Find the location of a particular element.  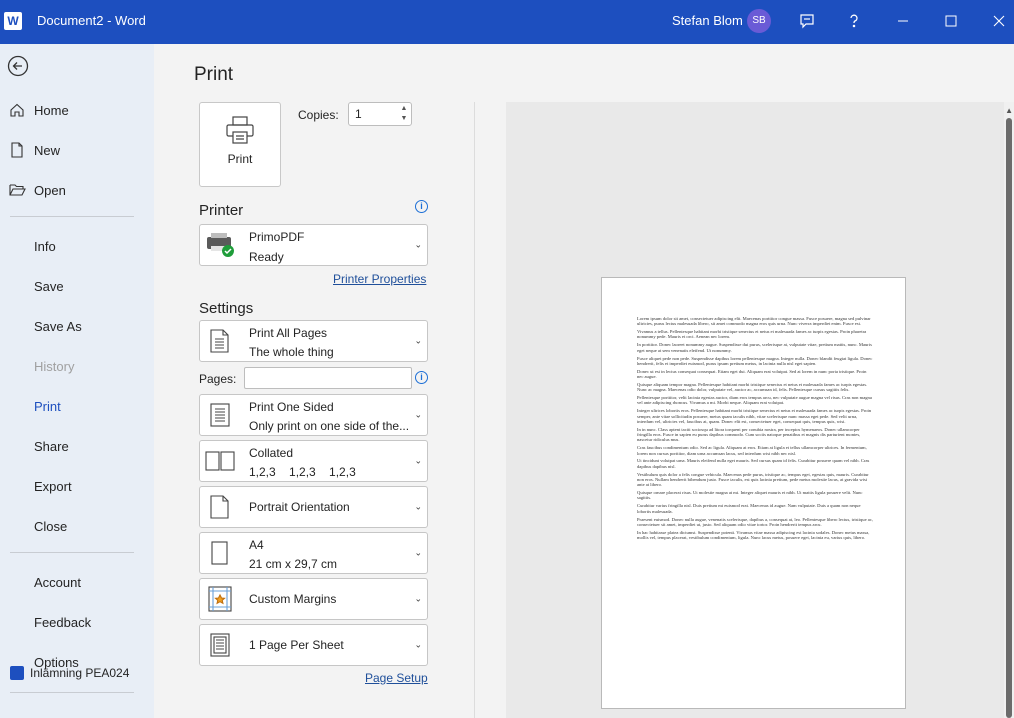

collation-dropdown: Collated 1,2,3 1,2,3 1,2,3 ⌄ is located at coordinates (313, 461).